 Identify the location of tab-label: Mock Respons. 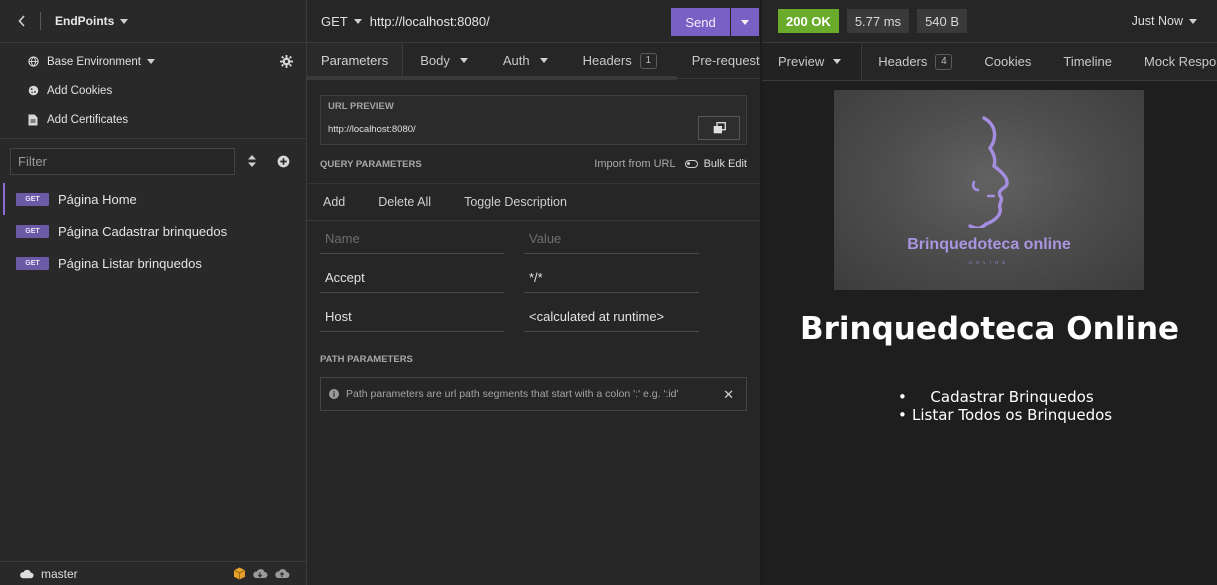
(1180, 61).